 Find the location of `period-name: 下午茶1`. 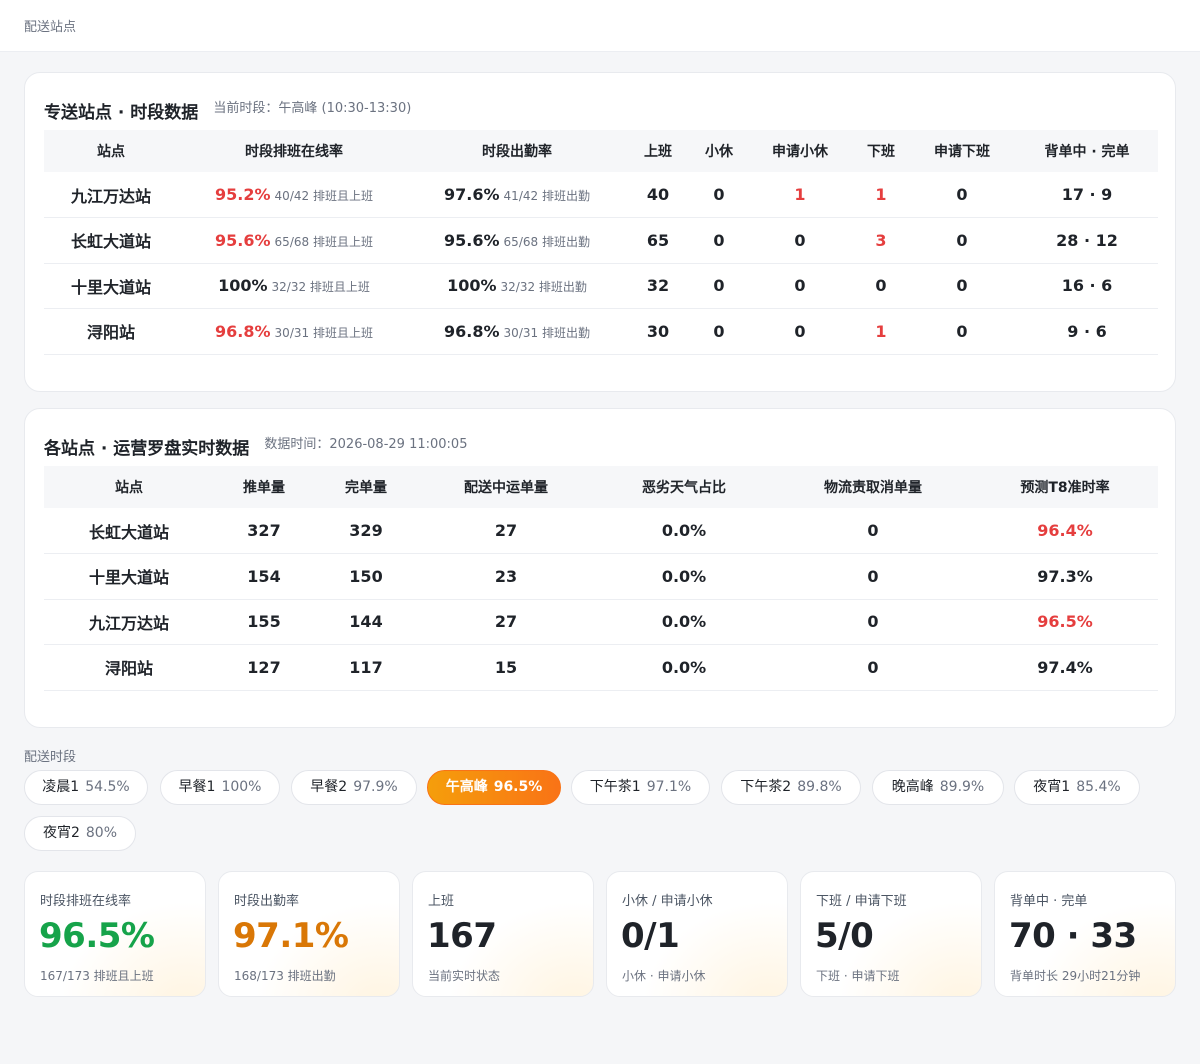

period-name: 下午茶1 is located at coordinates (615, 787).